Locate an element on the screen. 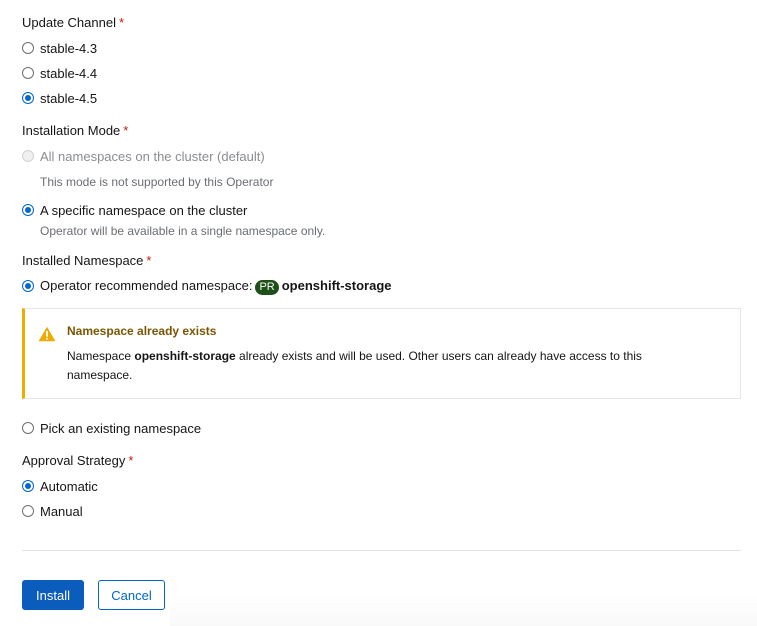  project-badge: PR is located at coordinates (267, 287).